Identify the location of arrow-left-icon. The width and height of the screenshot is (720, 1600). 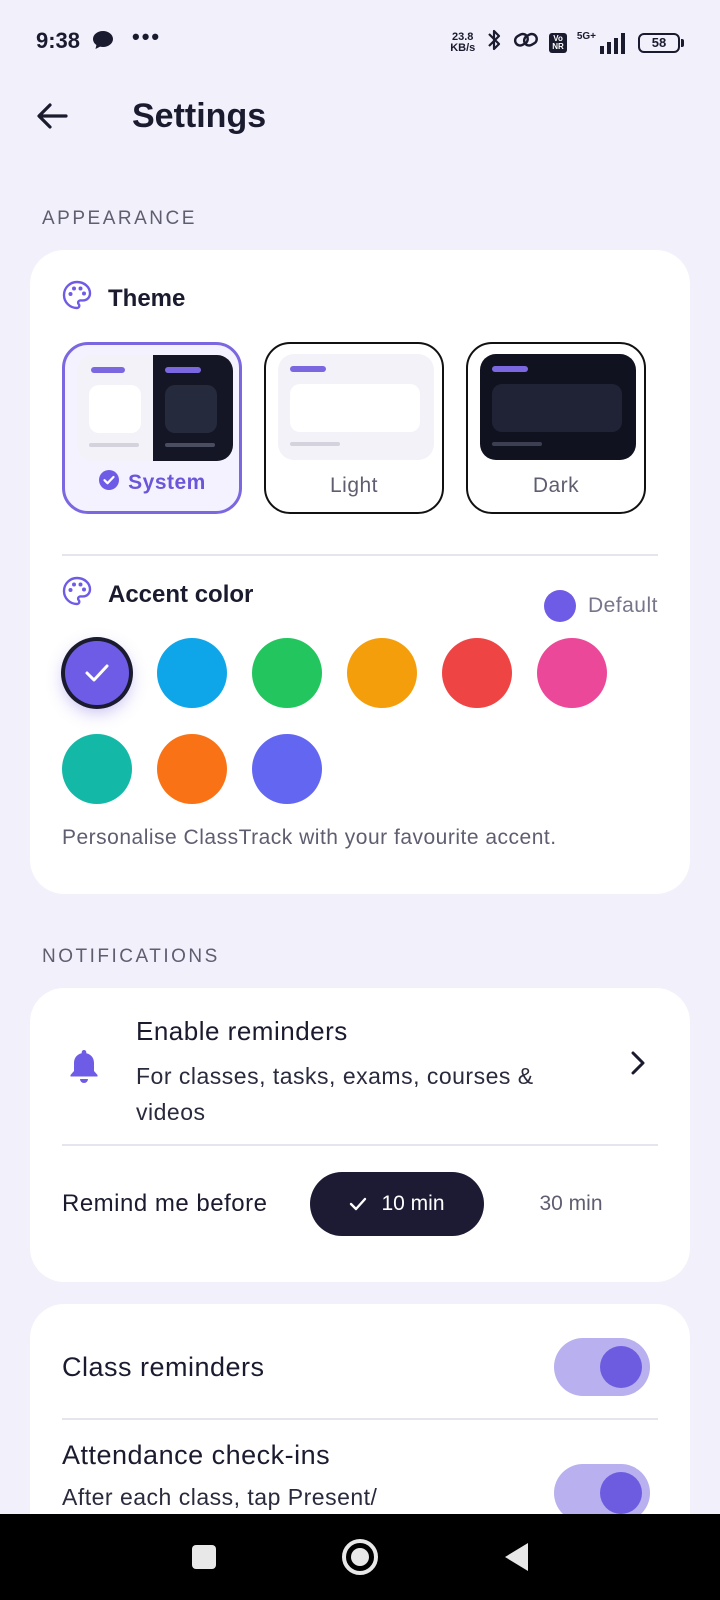
(52, 116).